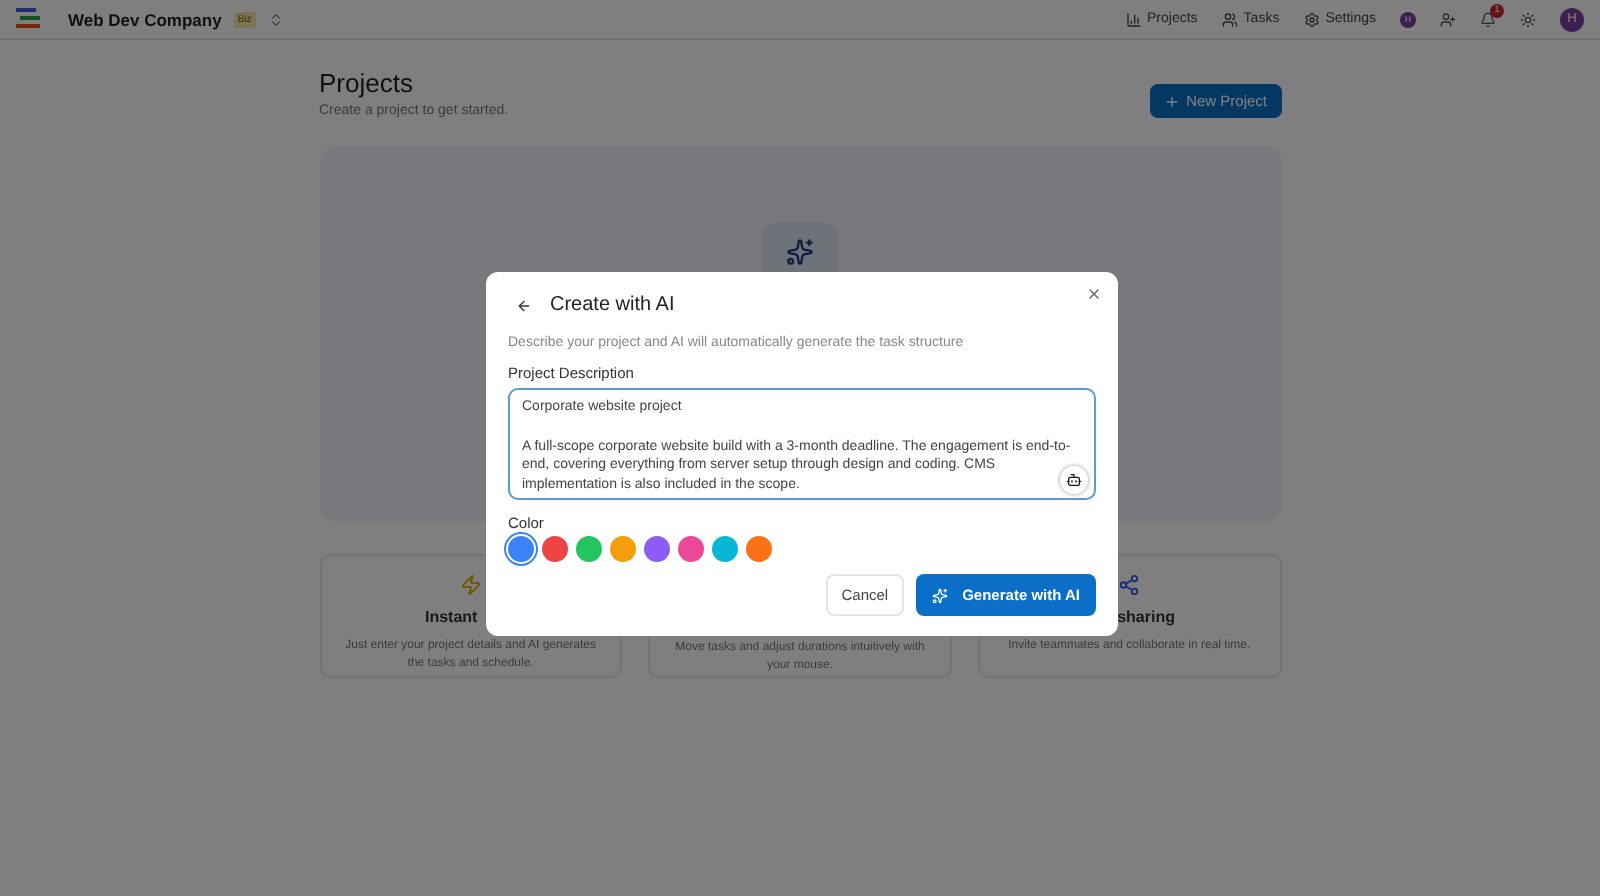 The image size is (1600, 896). Describe the element at coordinates (470, 585) in the screenshot. I see `lightning-icon` at that location.